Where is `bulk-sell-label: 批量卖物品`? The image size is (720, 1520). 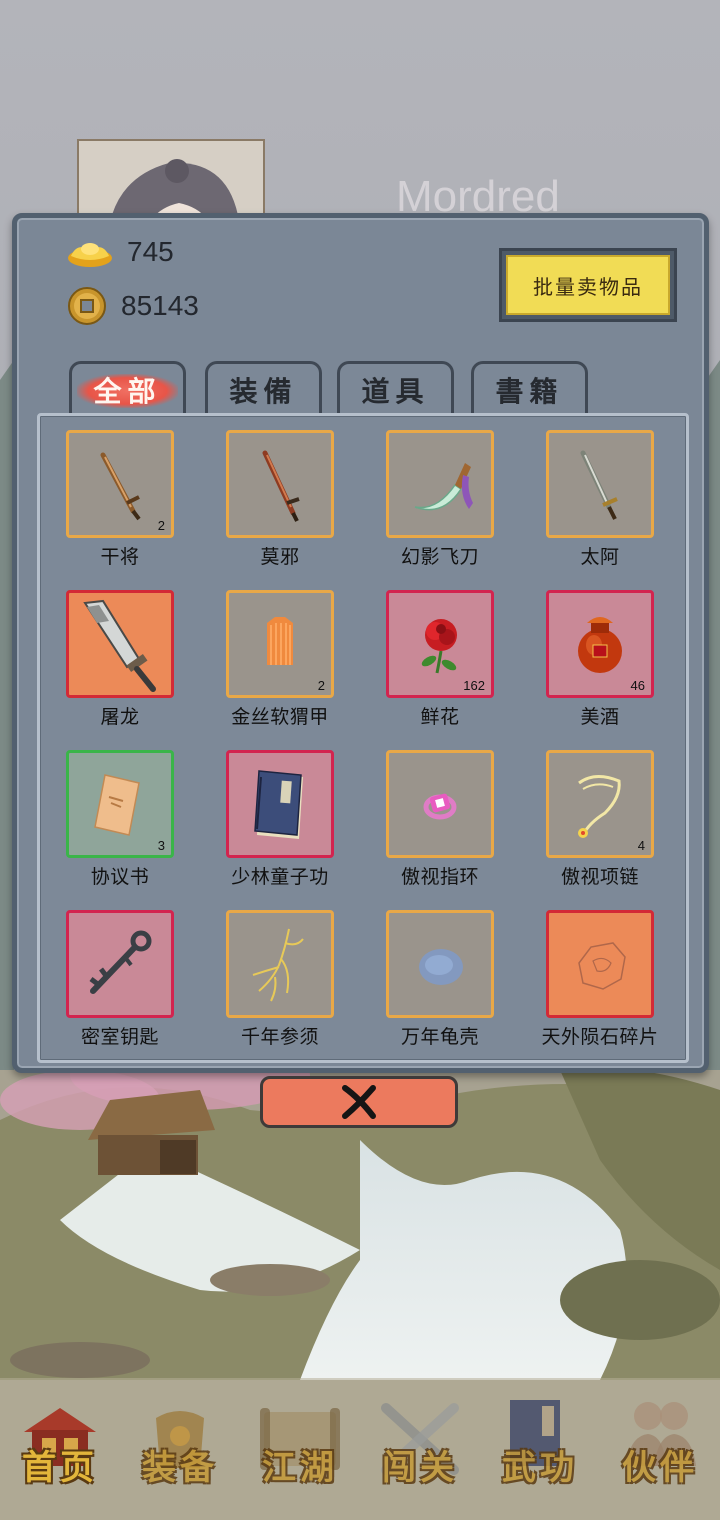 bulk-sell-label: 批量卖物品 is located at coordinates (588, 285).